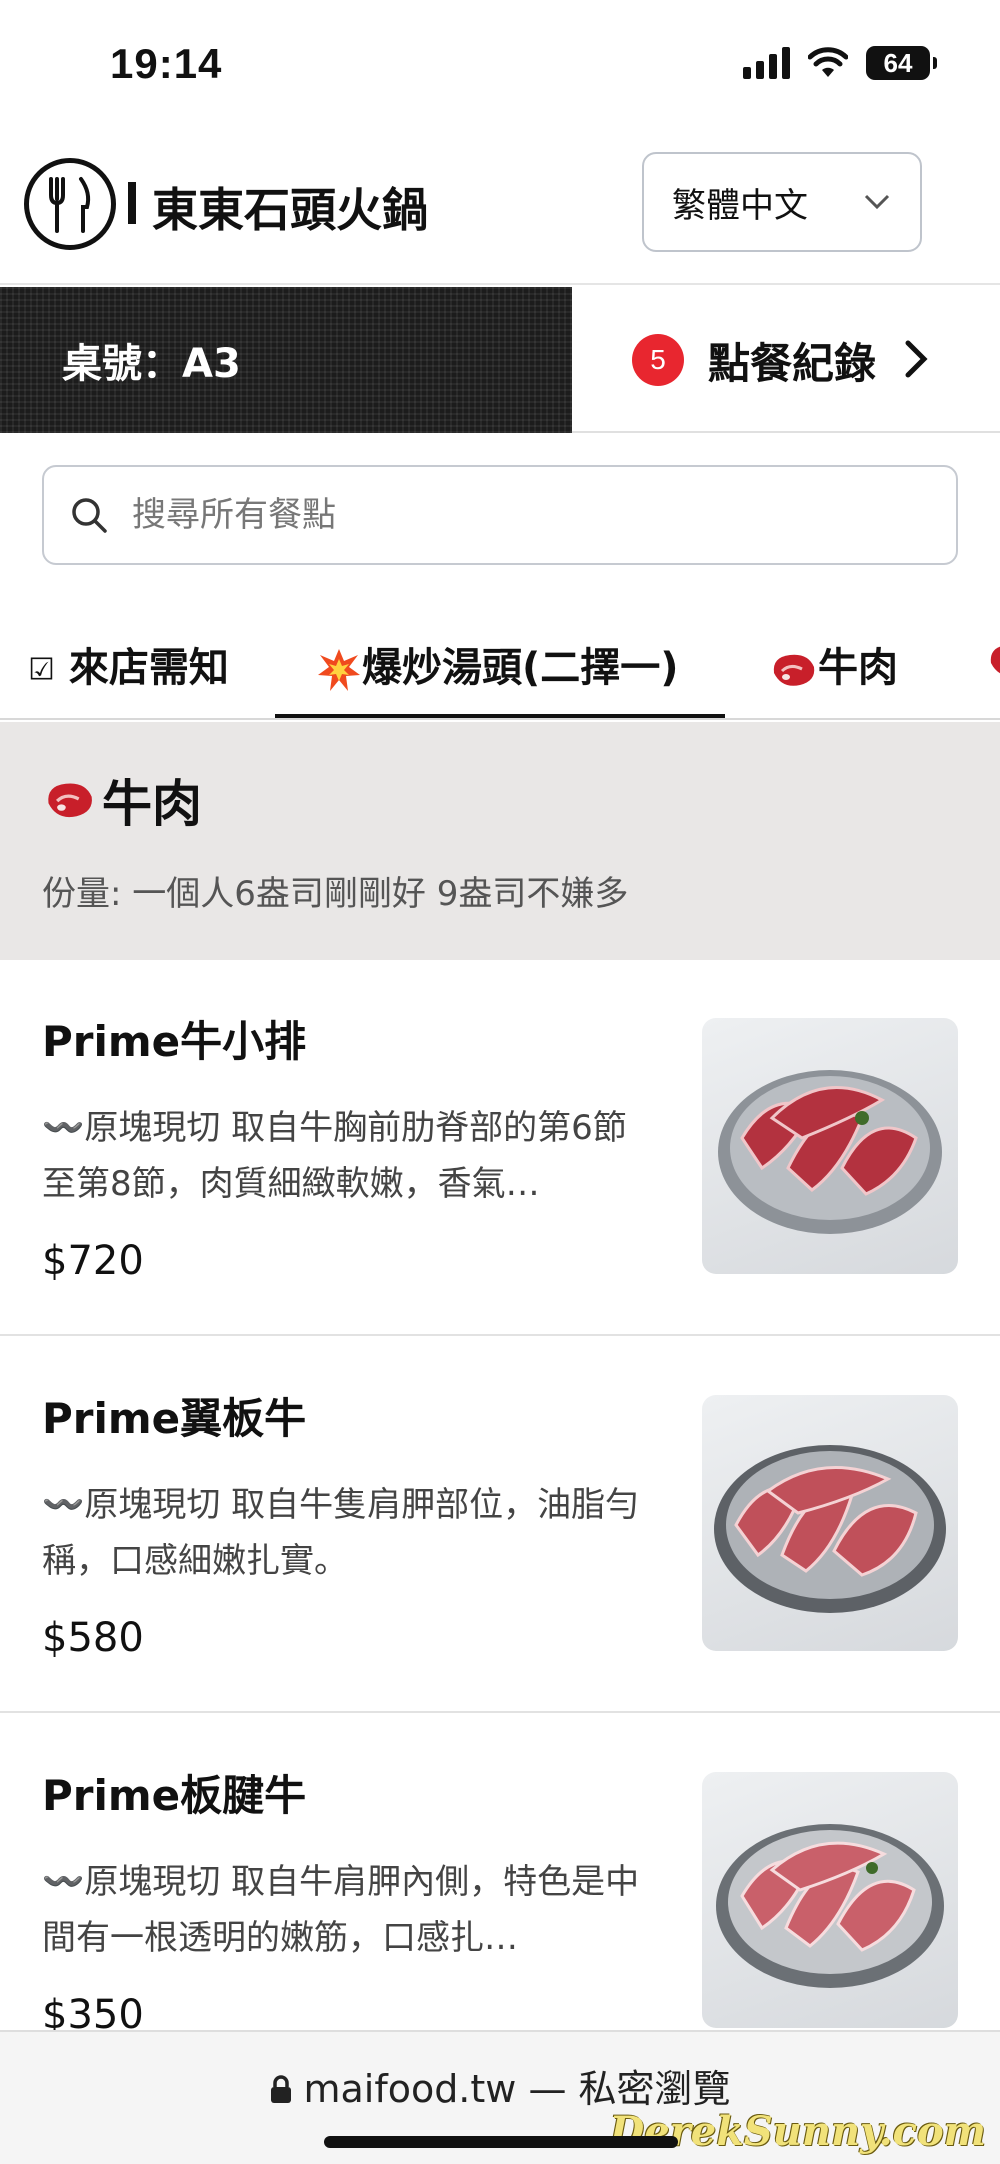 This screenshot has width=1000, height=2164. Describe the element at coordinates (520, 668) in the screenshot. I see `tab-label: 爆炒湯頭(二擇一)` at that location.